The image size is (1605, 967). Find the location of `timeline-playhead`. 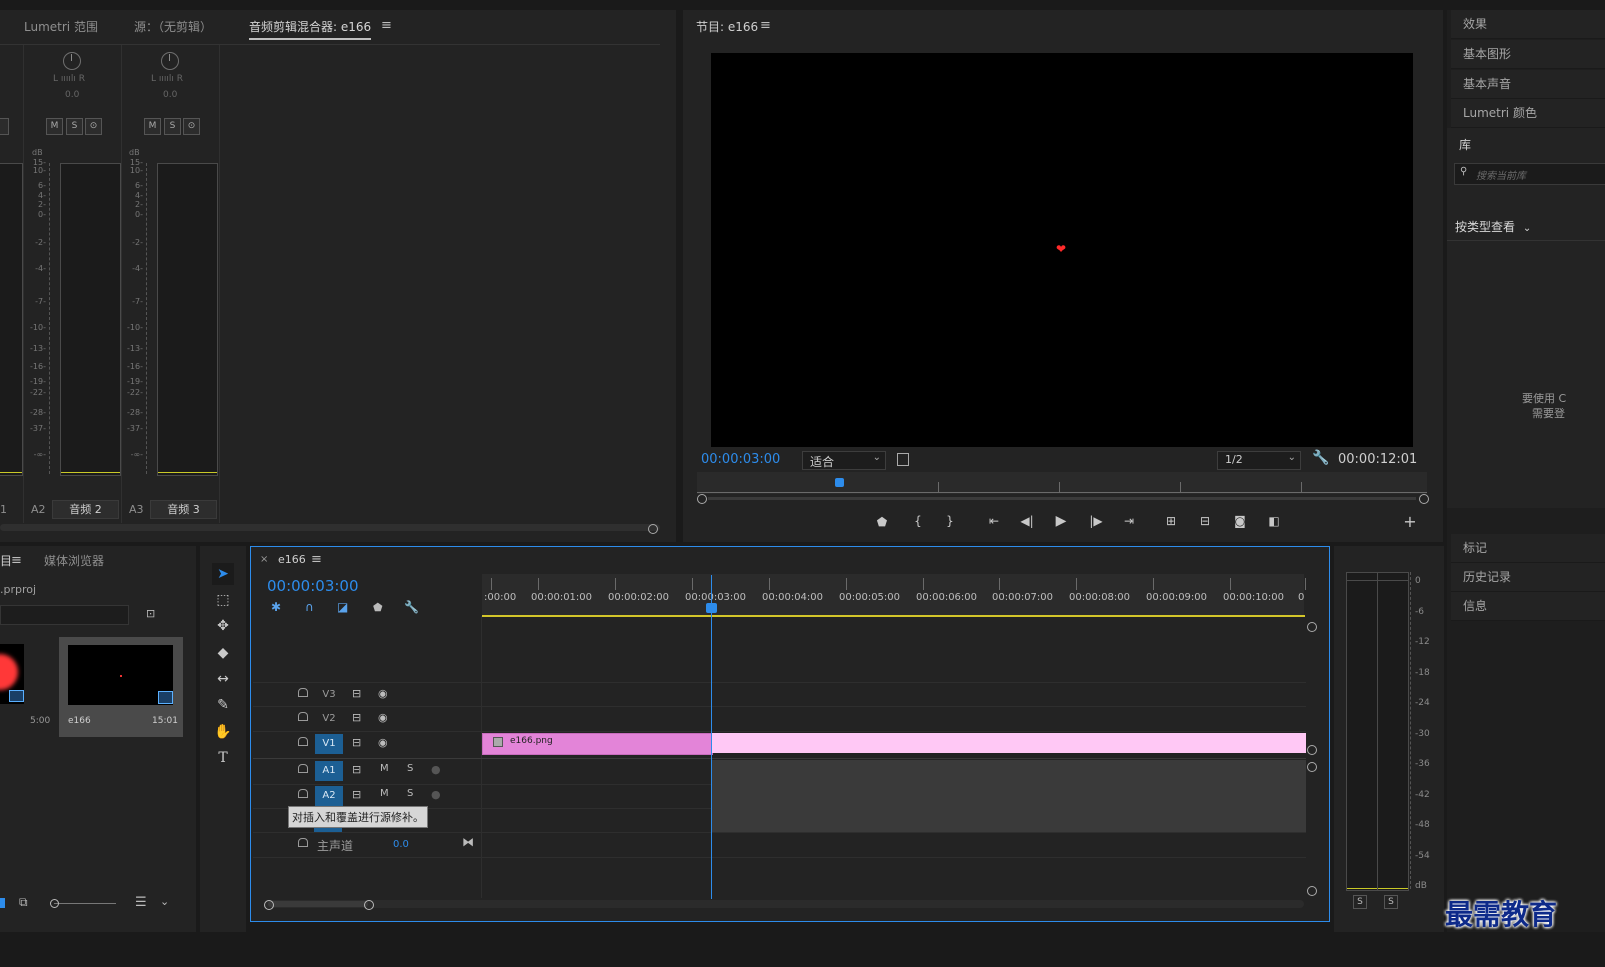

timeline-playhead is located at coordinates (711, 608).